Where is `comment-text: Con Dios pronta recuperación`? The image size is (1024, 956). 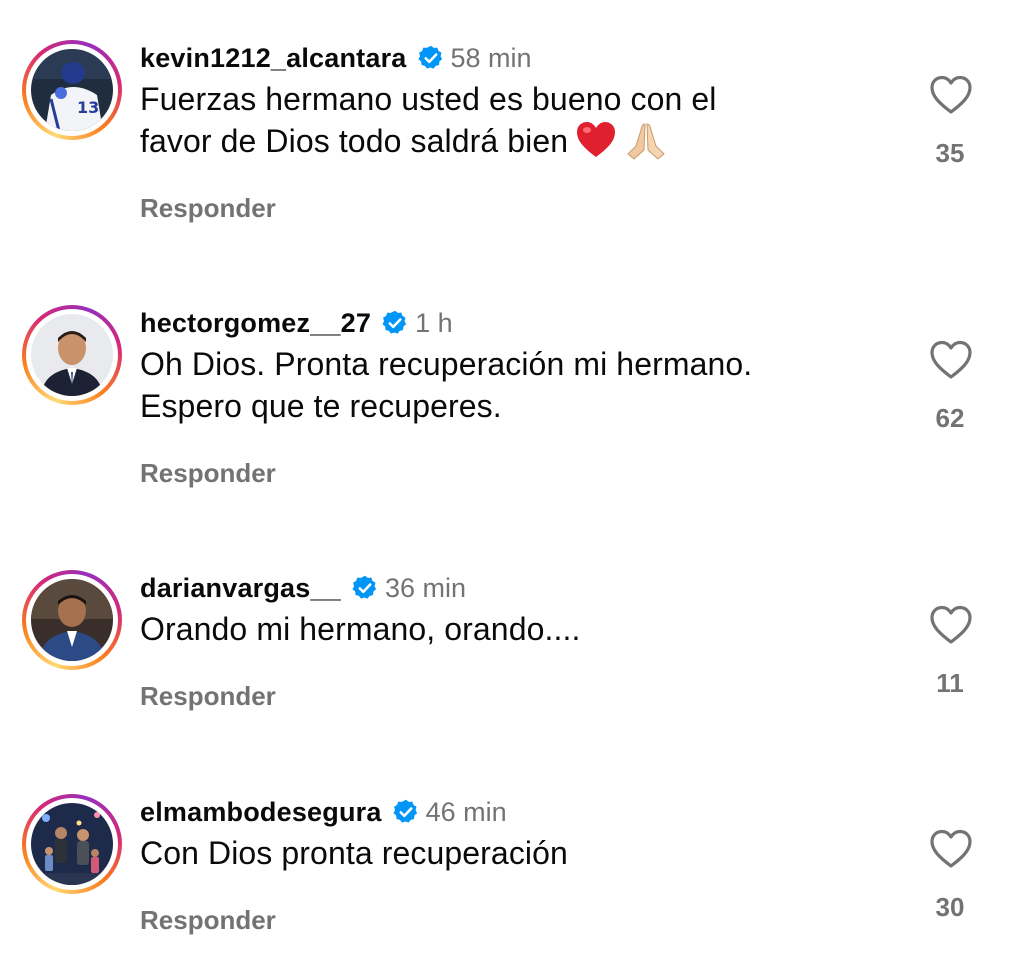 comment-text: Con Dios pronta recuperación is located at coordinates (490, 853).